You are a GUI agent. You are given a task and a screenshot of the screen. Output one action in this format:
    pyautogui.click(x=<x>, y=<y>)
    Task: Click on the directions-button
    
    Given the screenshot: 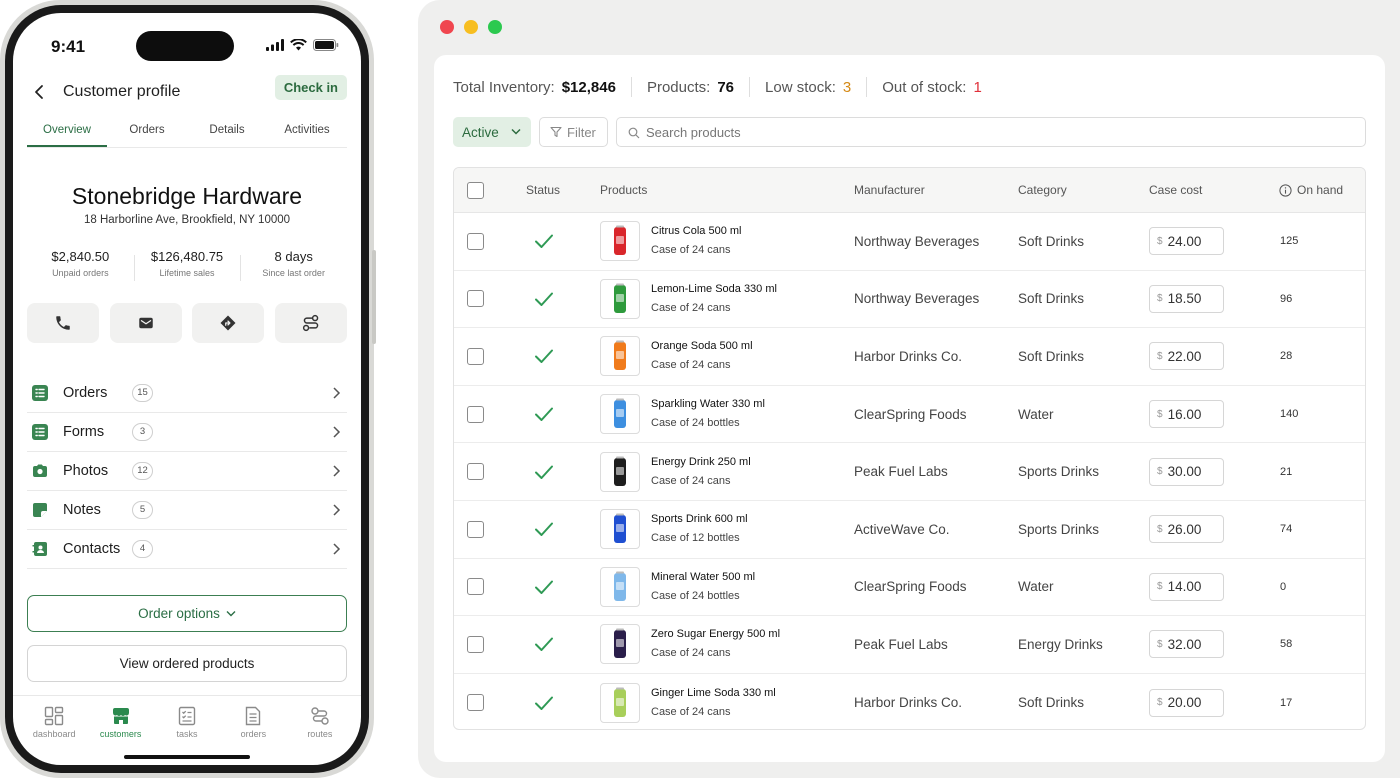 What is the action you would take?
    pyautogui.click(x=228, y=323)
    